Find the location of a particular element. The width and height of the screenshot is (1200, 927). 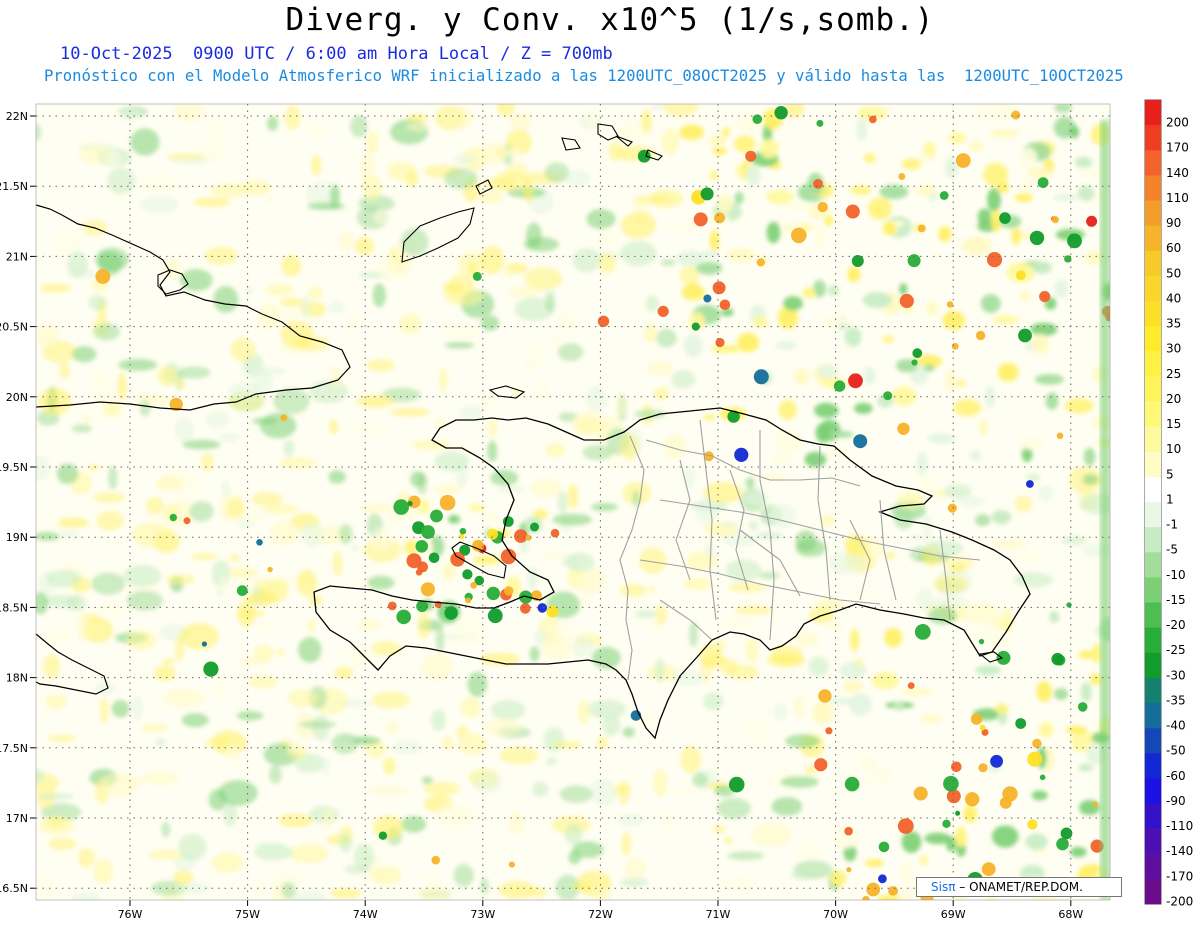

colorbar-label: 110 is located at coordinates (1177, 198).